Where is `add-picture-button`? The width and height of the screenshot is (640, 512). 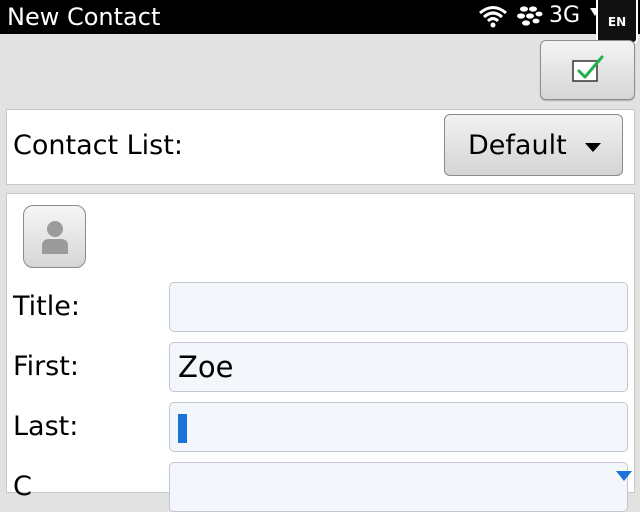
add-picture-button is located at coordinates (54, 236).